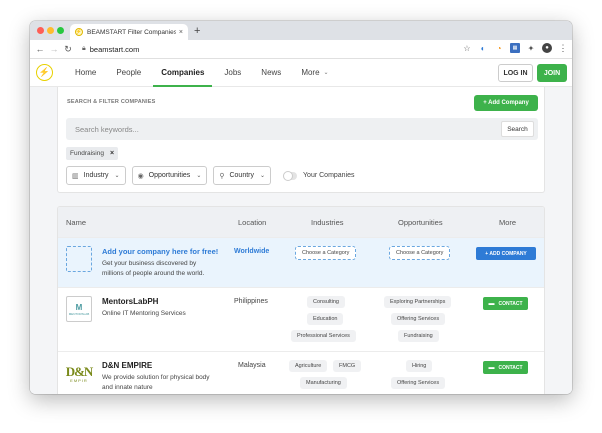 The image size is (602, 433). I want to click on nav-news: News, so click(271, 73).